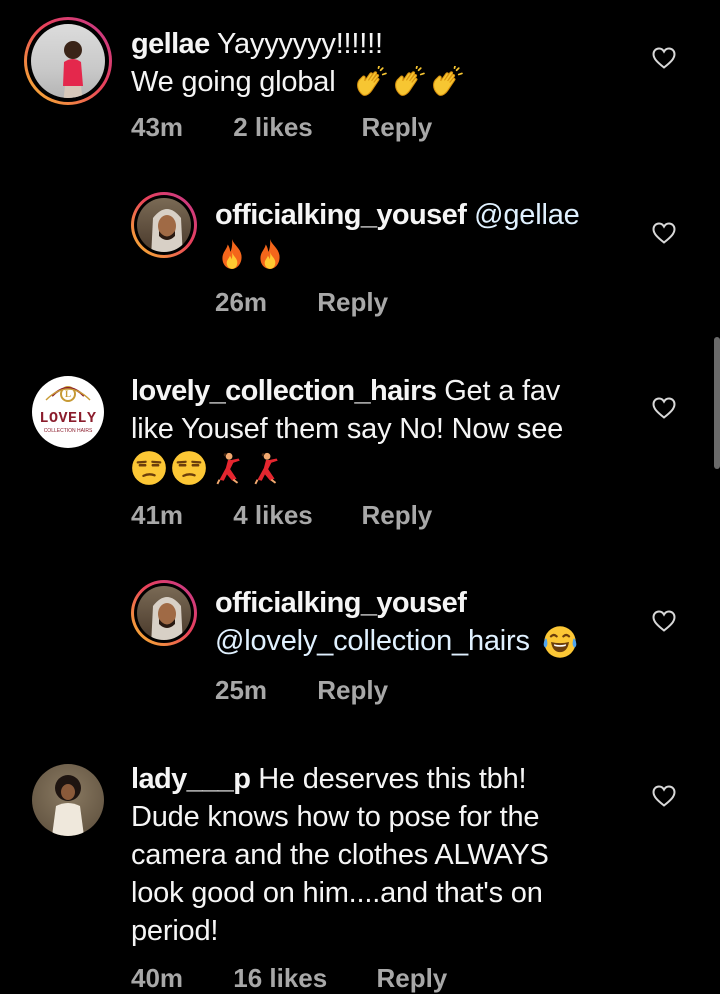 The height and width of the screenshot is (994, 720). What do you see at coordinates (293, 515) in the screenshot?
I see `comment-likes: 4 likes` at bounding box center [293, 515].